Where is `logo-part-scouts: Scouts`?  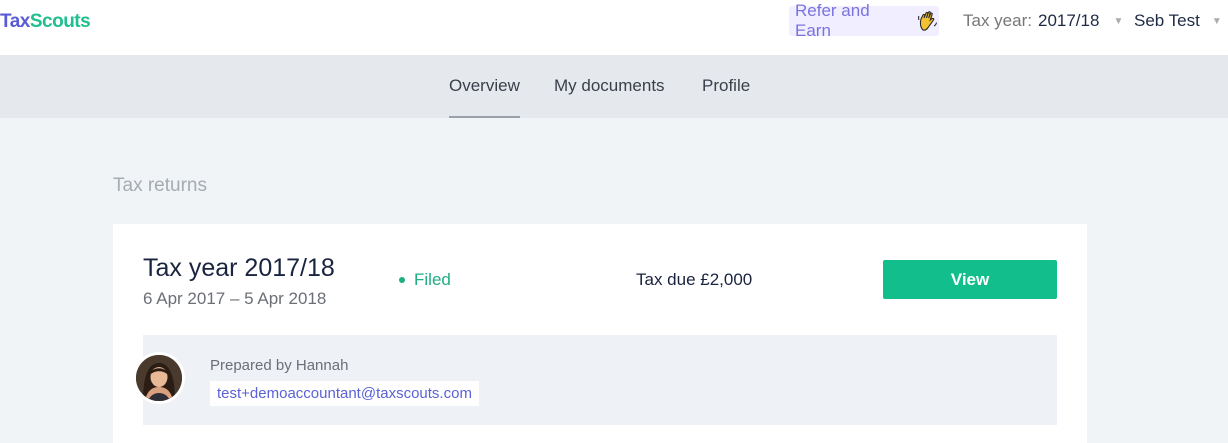 logo-part-scouts: Scouts is located at coordinates (60, 21).